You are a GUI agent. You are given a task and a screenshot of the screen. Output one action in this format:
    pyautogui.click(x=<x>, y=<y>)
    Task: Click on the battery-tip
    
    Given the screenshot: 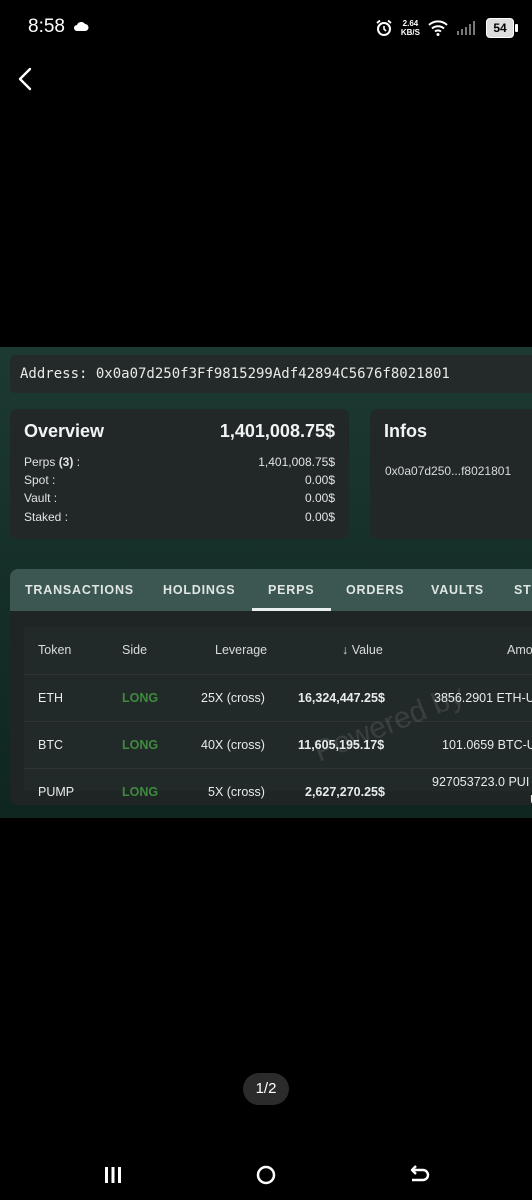 What is the action you would take?
    pyautogui.click(x=516, y=28)
    